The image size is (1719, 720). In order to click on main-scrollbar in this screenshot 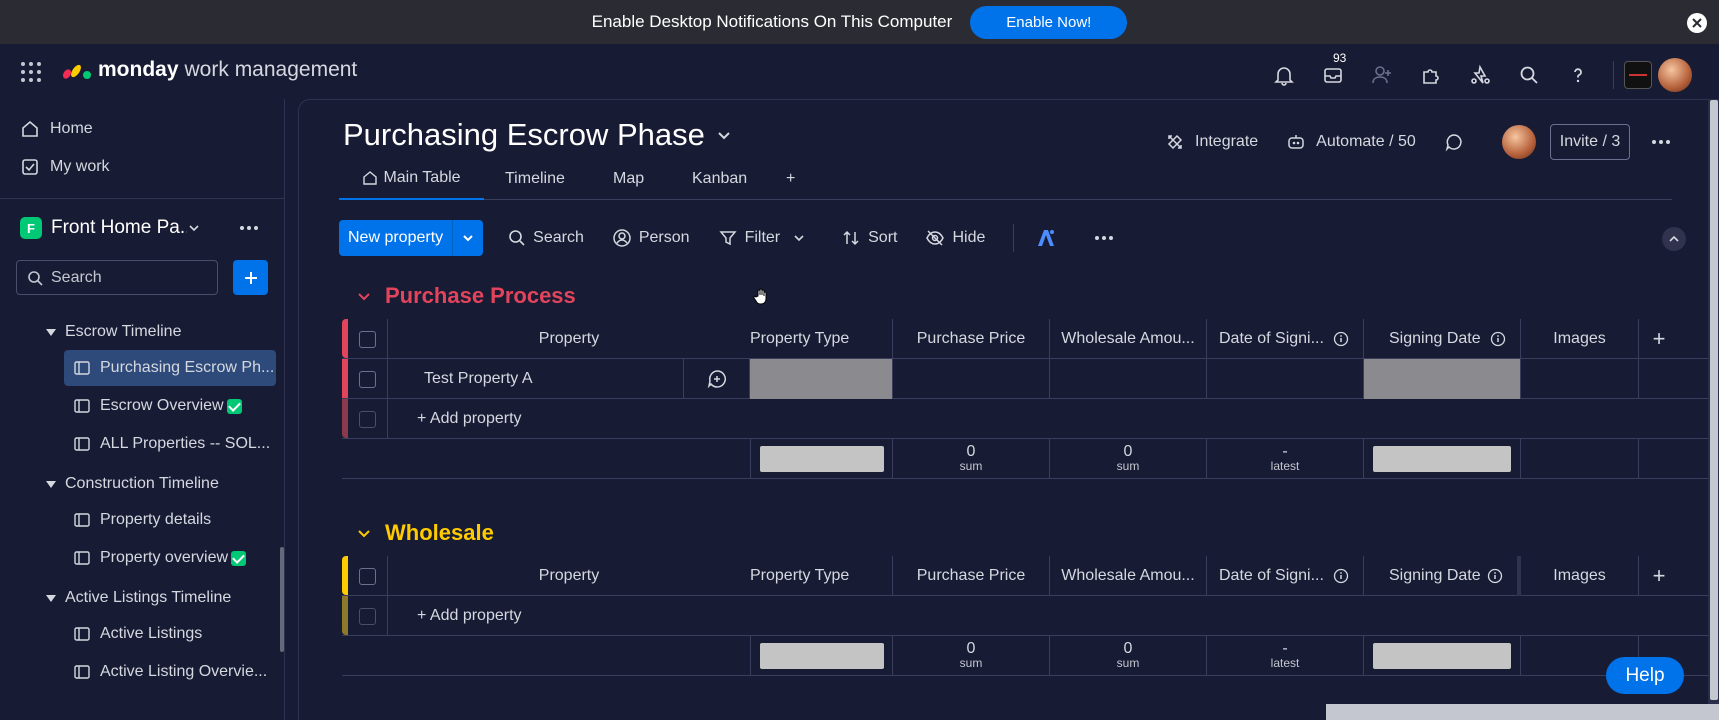, I will do `click(1714, 400)`.